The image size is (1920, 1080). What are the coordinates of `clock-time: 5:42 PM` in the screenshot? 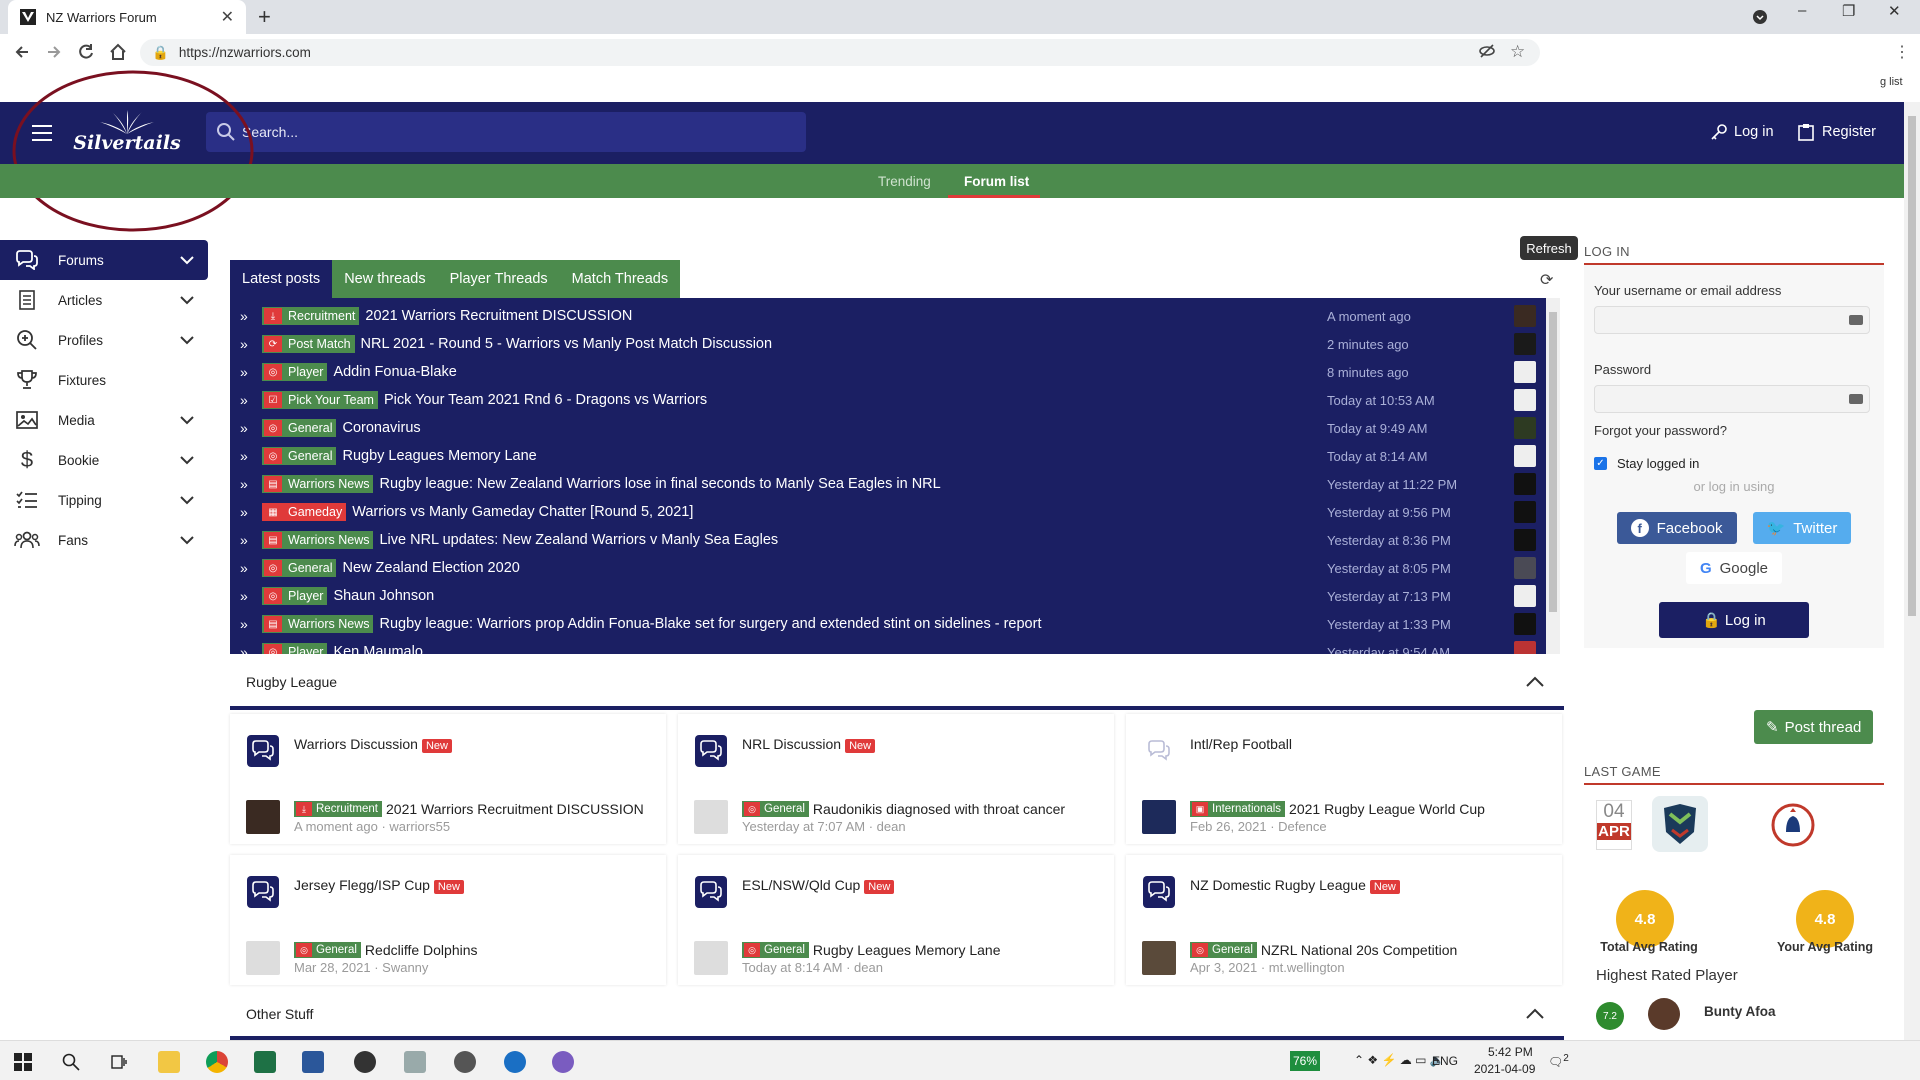 It's located at (1510, 1052).